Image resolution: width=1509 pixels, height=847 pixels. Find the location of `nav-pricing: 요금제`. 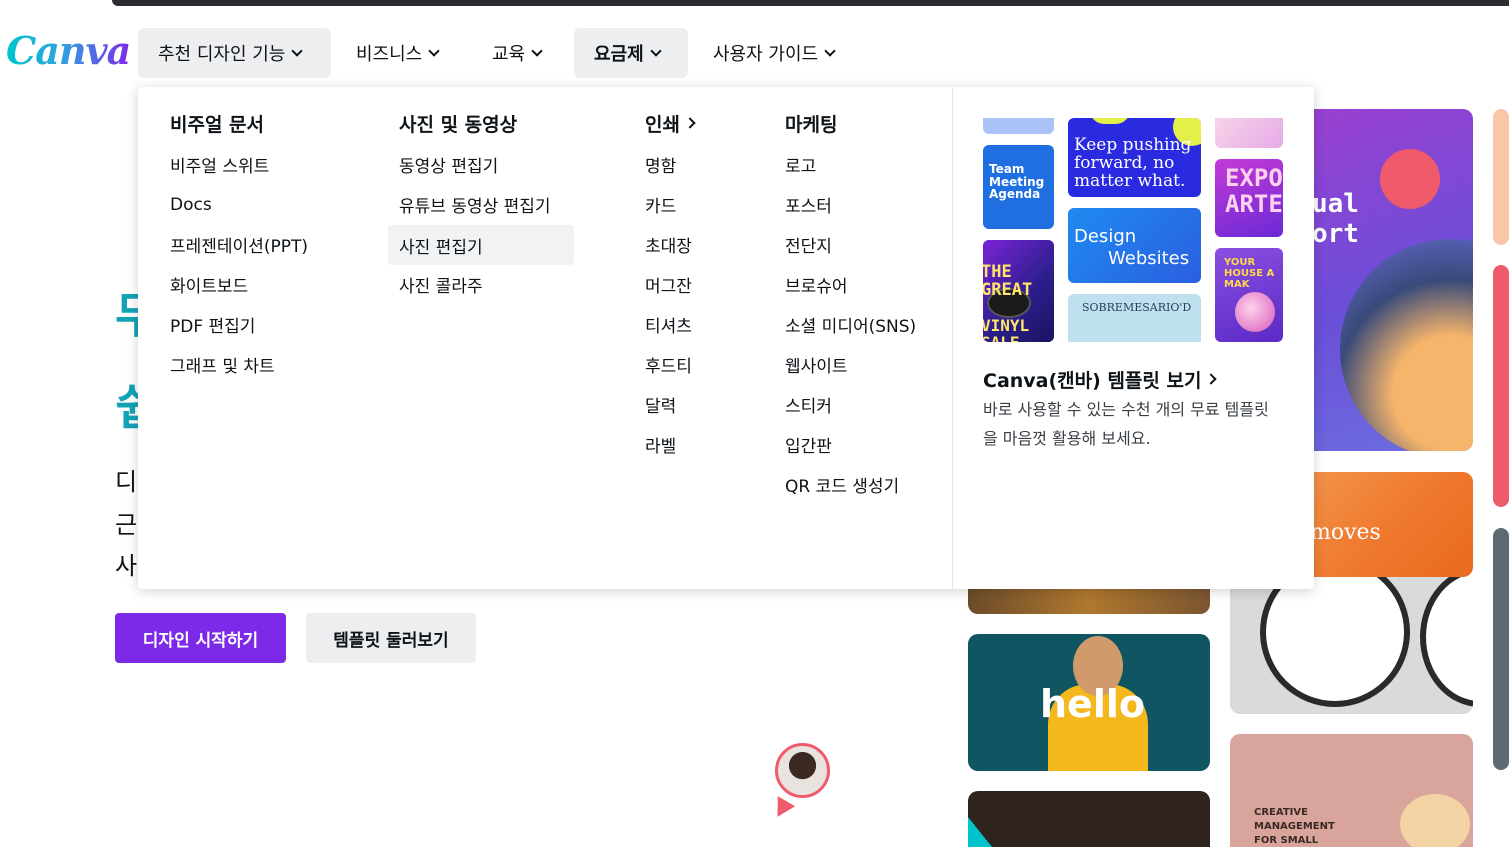

nav-pricing: 요금제 is located at coordinates (631, 53).